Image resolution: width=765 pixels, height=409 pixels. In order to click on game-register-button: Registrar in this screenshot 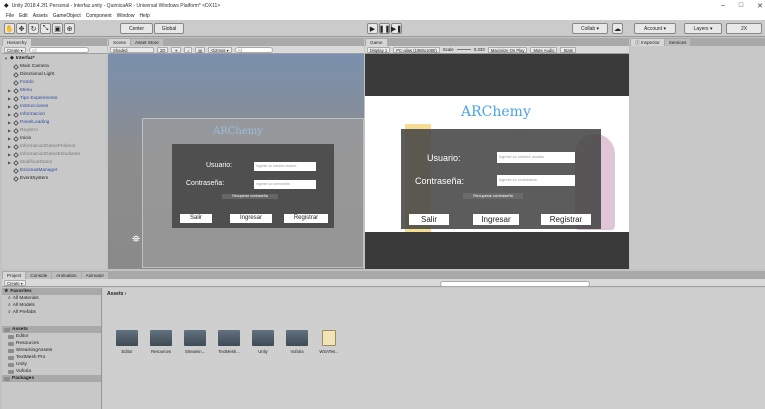, I will do `click(566, 219)`.